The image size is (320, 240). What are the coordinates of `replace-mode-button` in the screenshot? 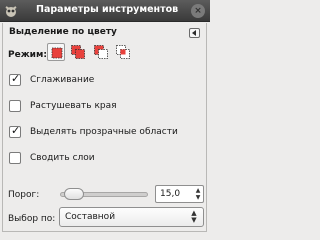 It's located at (56, 52).